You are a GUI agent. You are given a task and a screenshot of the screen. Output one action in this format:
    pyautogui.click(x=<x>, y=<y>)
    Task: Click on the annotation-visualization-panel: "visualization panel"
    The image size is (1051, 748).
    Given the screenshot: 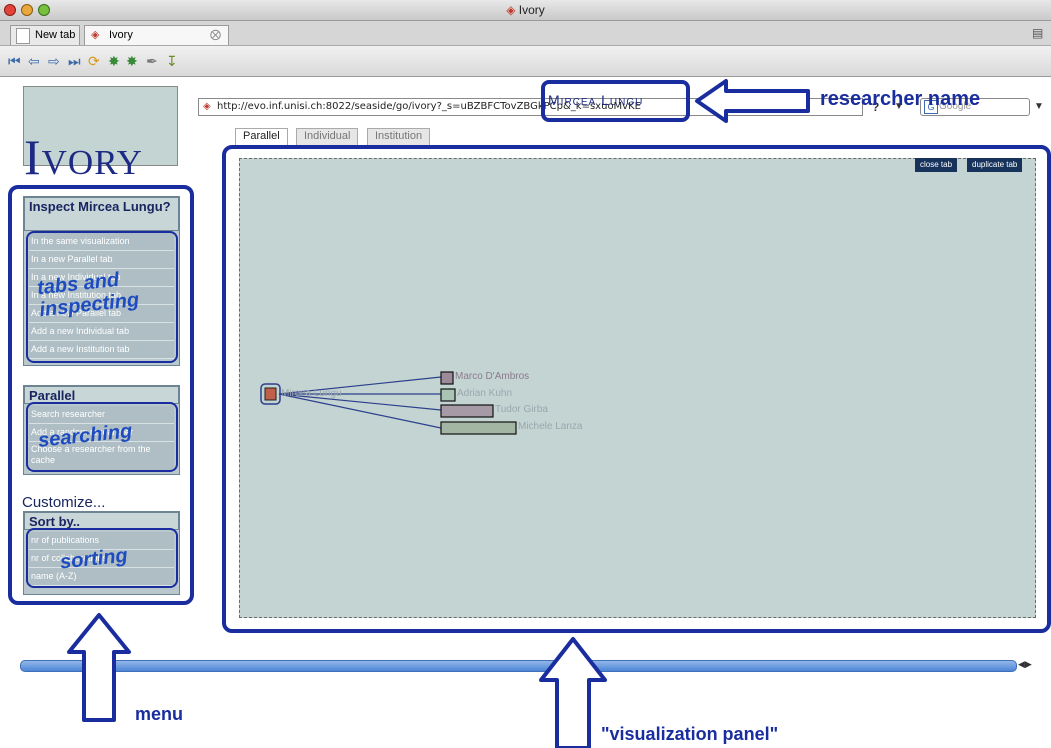 What is the action you would take?
    pyautogui.click(x=690, y=734)
    